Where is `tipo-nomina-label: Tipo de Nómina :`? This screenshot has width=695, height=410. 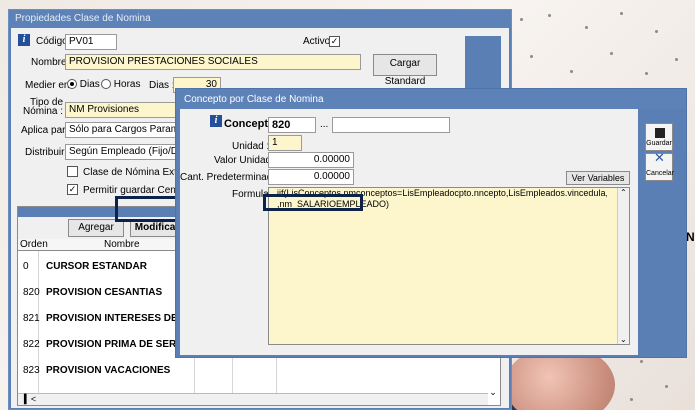
tipo-nomina-label: Tipo de Nómina : is located at coordinates (43, 107).